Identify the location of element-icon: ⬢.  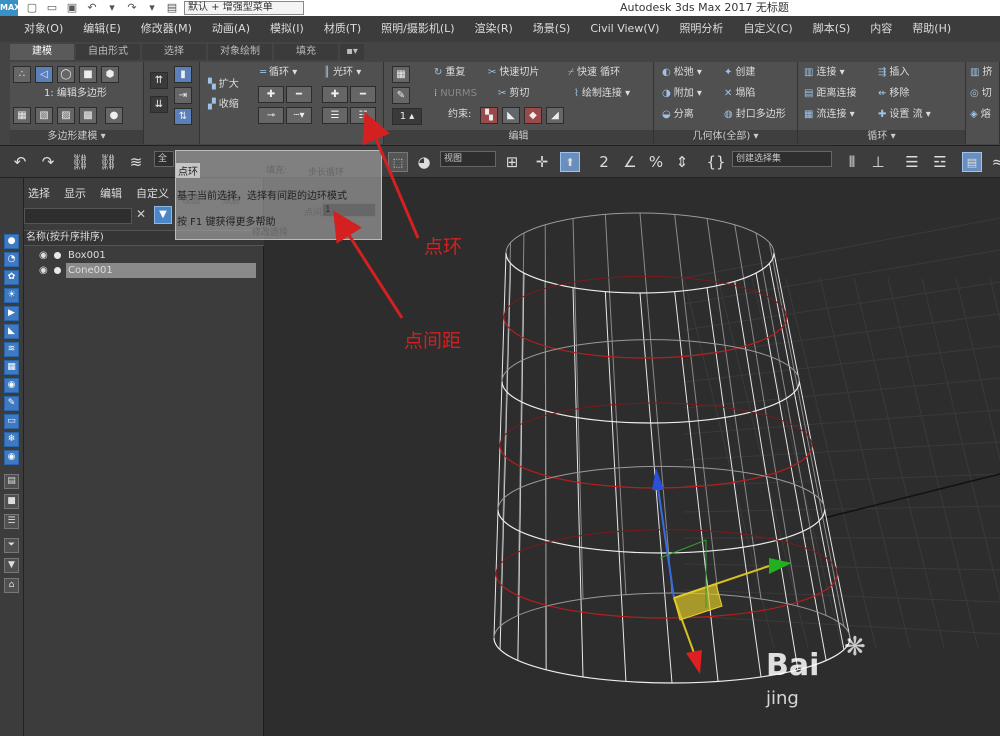
(110, 74).